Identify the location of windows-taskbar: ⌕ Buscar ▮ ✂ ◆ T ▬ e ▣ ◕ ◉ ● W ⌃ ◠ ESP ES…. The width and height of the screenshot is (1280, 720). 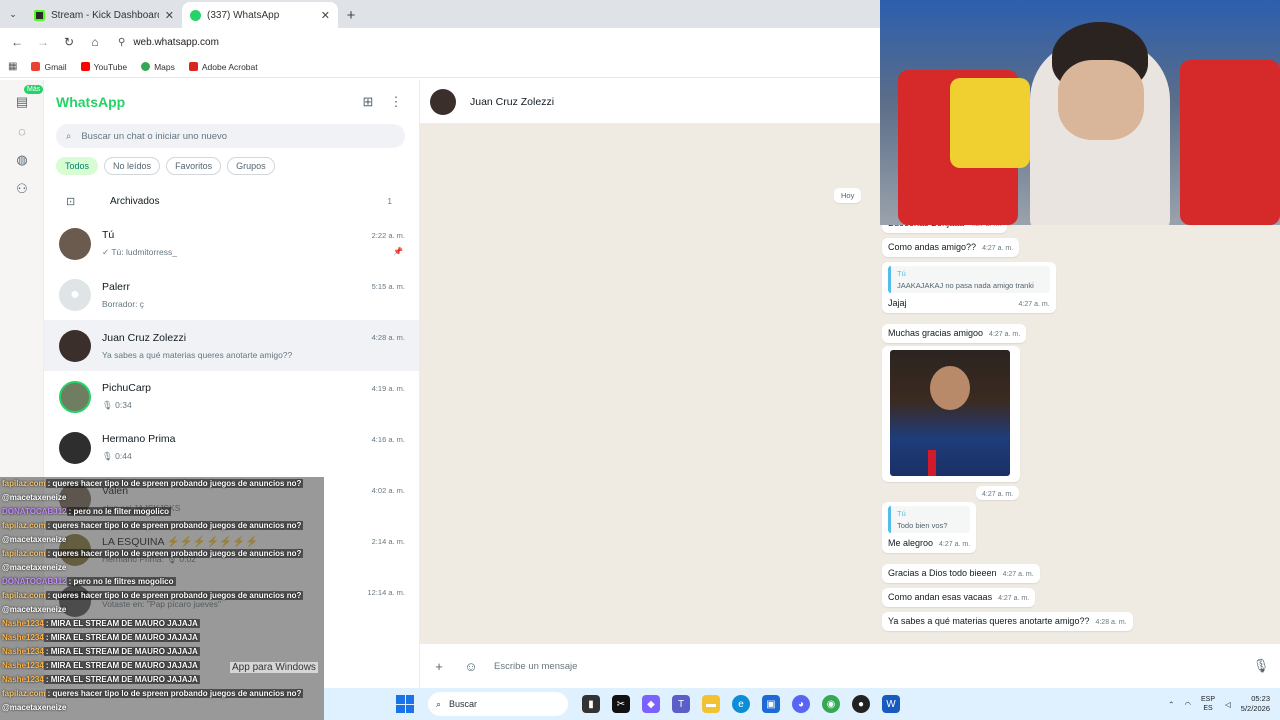
(802, 704).